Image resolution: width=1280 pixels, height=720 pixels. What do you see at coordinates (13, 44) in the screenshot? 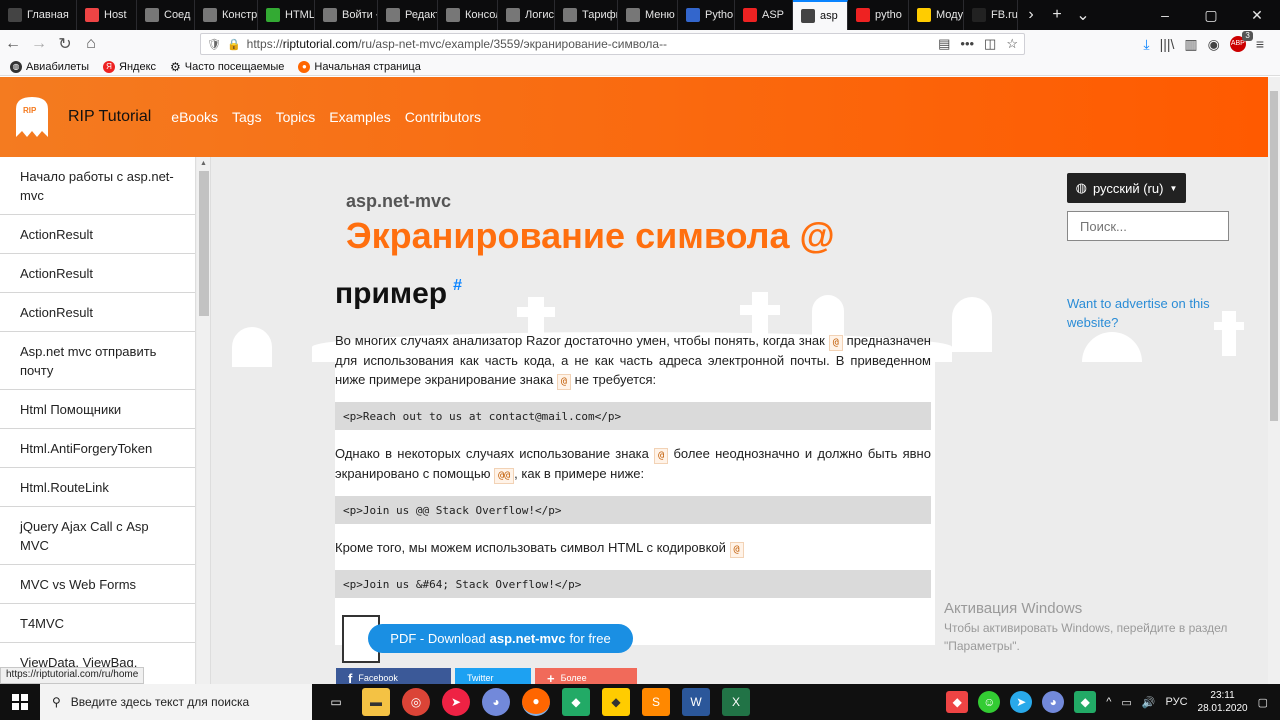
I see `back-icon: ←` at bounding box center [13, 44].